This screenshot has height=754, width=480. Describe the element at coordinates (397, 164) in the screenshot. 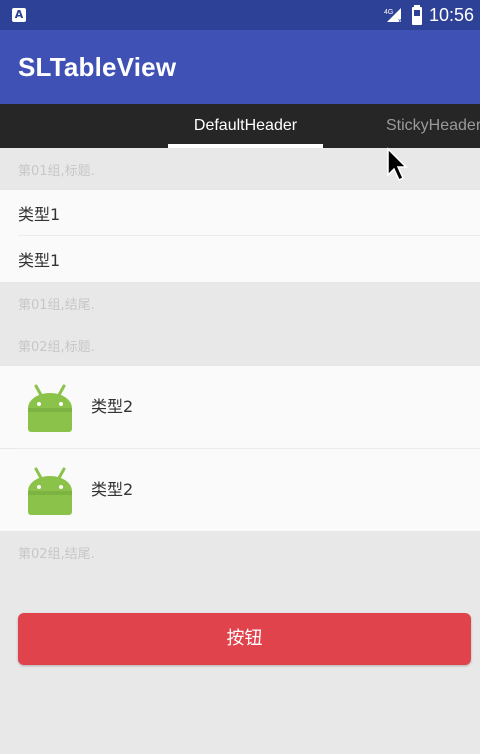

I see `mouse-cursor-icon` at that location.